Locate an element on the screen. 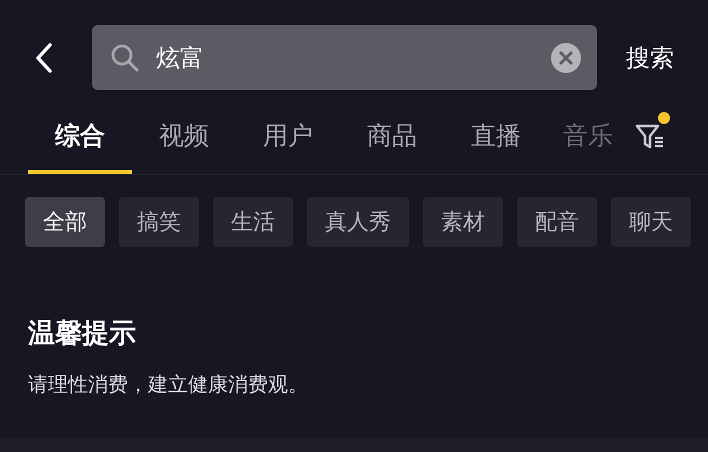 This screenshot has height=452, width=708. search-button: 搜索 is located at coordinates (650, 58).